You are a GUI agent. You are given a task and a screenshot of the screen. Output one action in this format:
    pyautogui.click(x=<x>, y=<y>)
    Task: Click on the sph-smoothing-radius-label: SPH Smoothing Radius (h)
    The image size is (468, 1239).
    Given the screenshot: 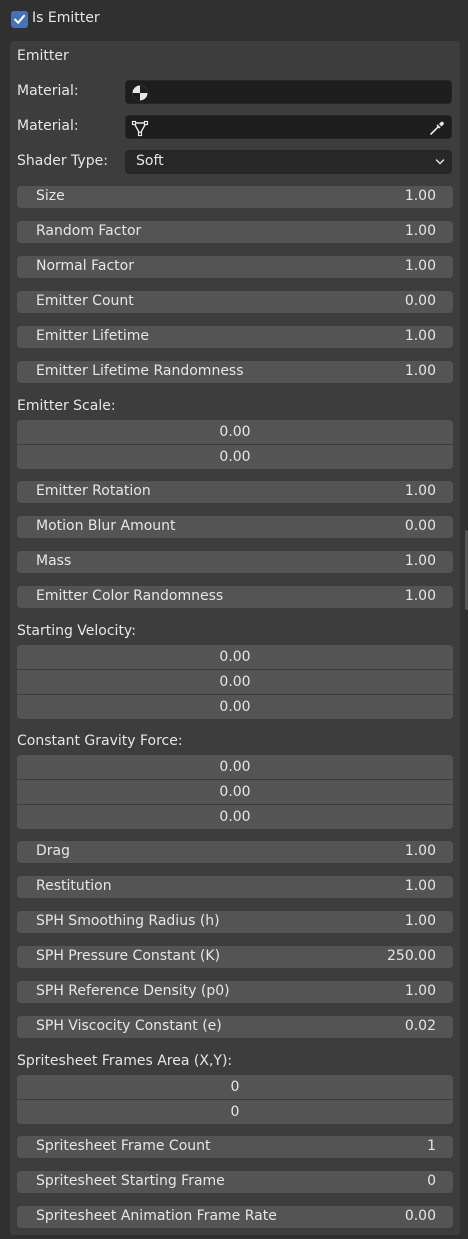 What is the action you would take?
    pyautogui.click(x=128, y=921)
    